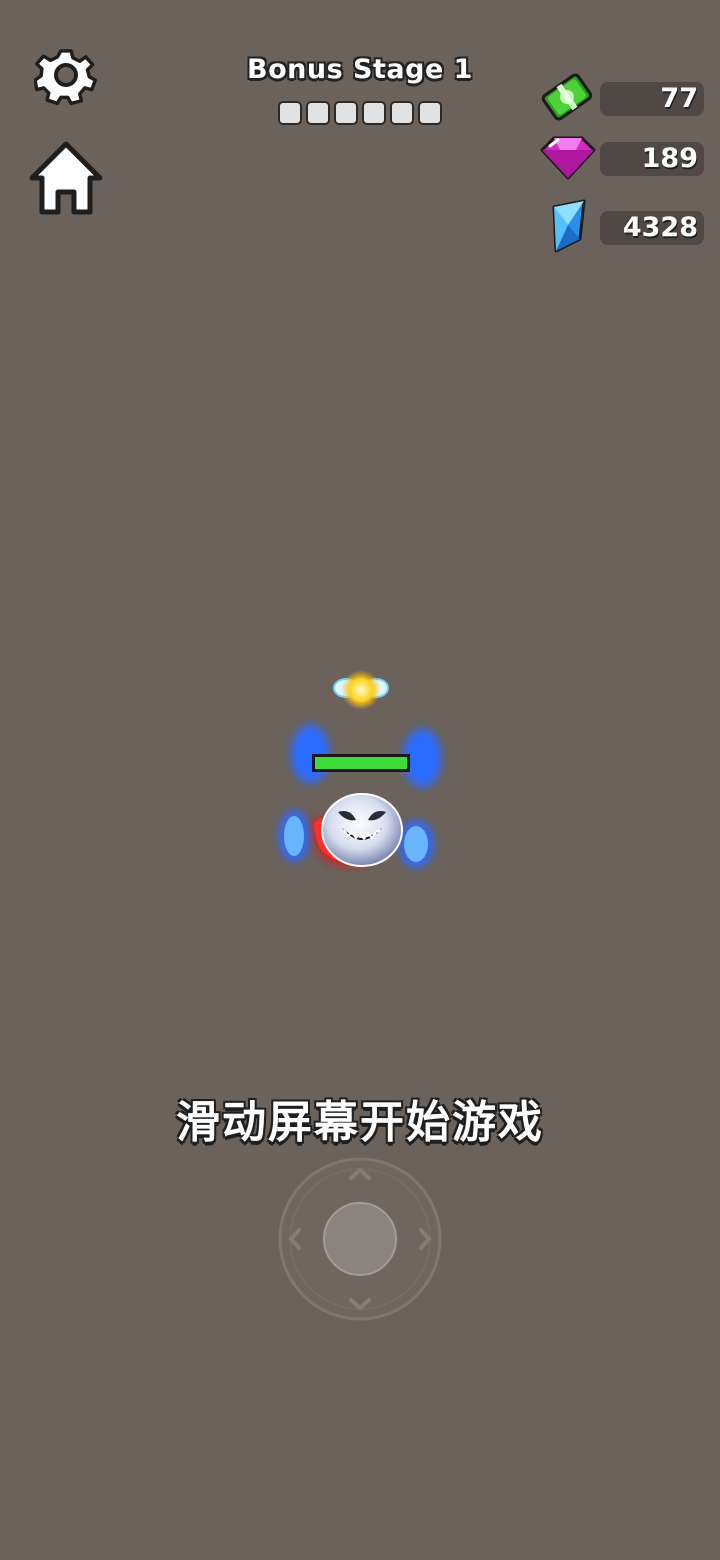  I want to click on stage-title: Bonus Stage 1, so click(360, 69).